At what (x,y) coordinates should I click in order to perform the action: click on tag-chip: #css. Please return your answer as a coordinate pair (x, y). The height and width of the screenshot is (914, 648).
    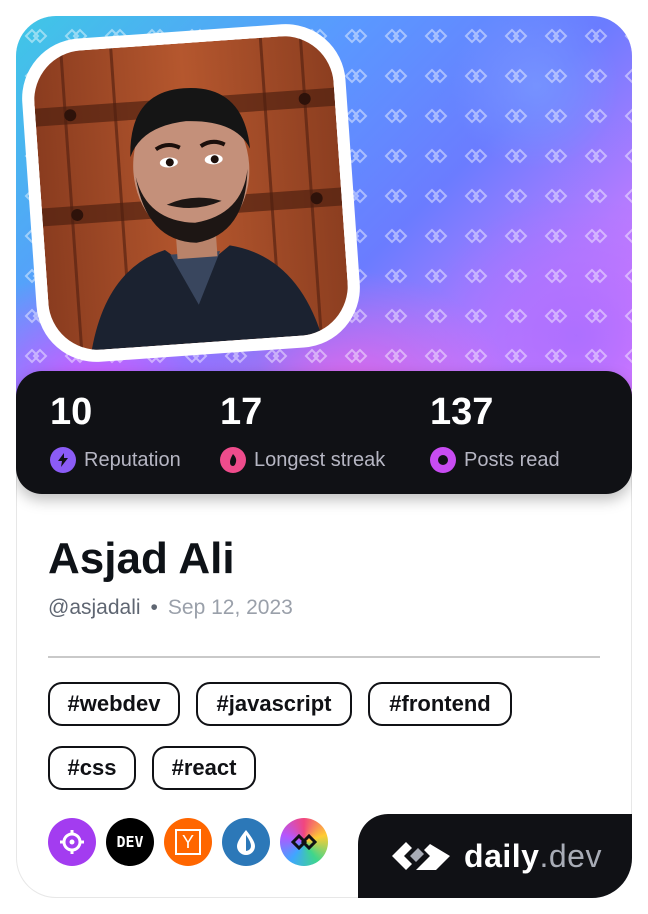
    Looking at the image, I should click on (92, 768).